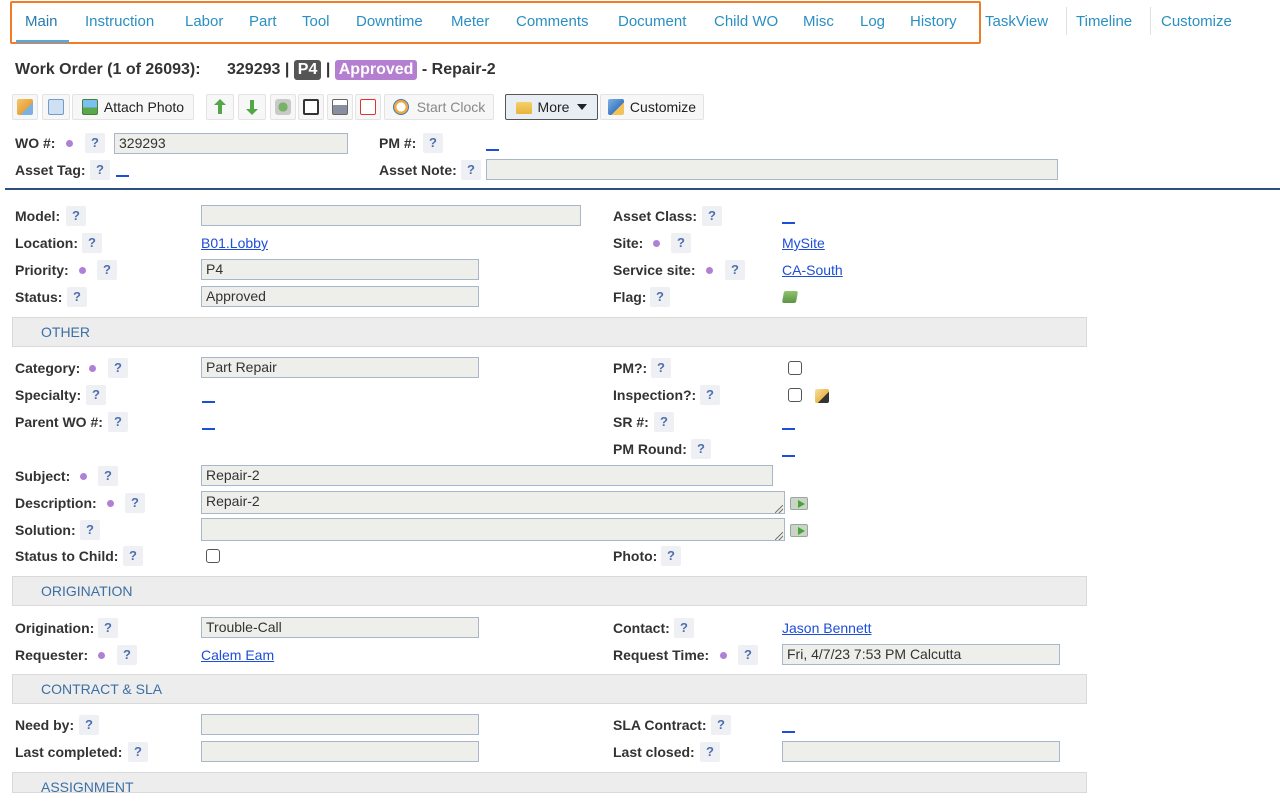 This screenshot has height=801, width=1280. Describe the element at coordinates (788, 732) in the screenshot. I see `sla-contract-link` at that location.